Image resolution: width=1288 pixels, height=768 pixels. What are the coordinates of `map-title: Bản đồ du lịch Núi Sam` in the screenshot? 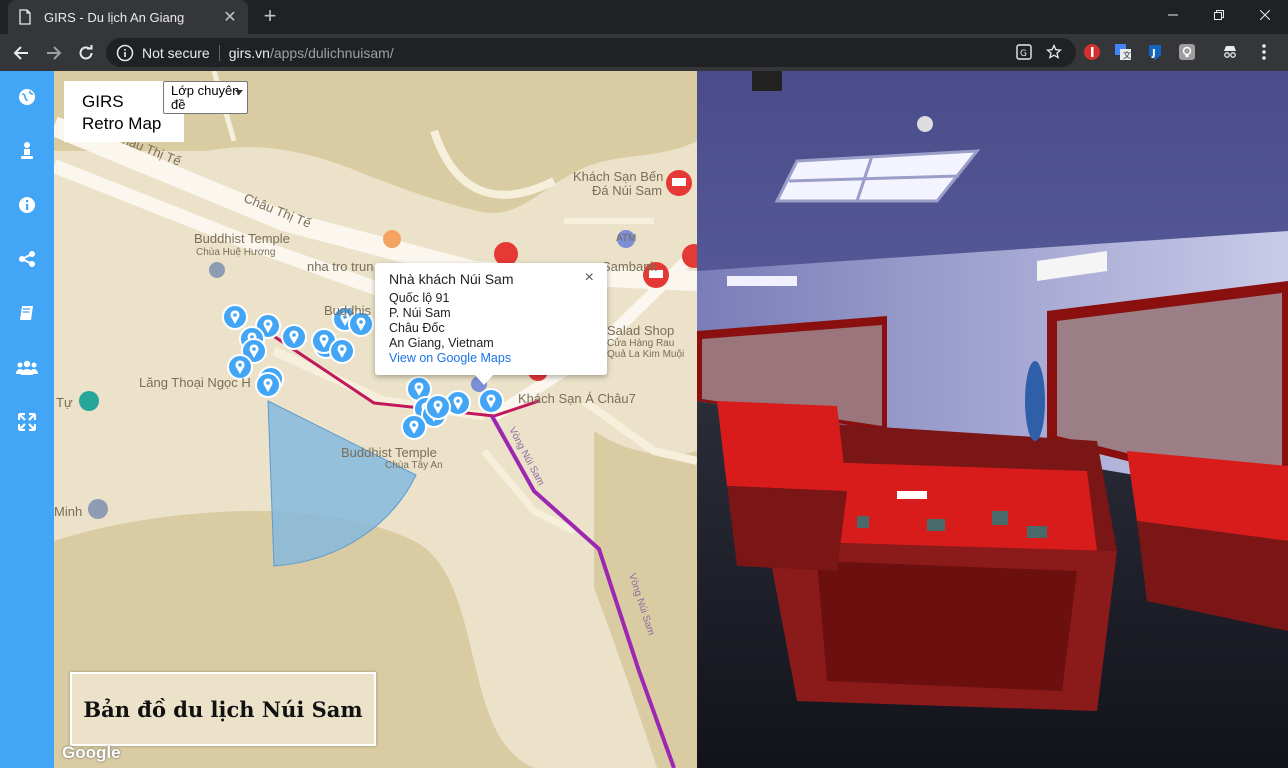 It's located at (223, 709).